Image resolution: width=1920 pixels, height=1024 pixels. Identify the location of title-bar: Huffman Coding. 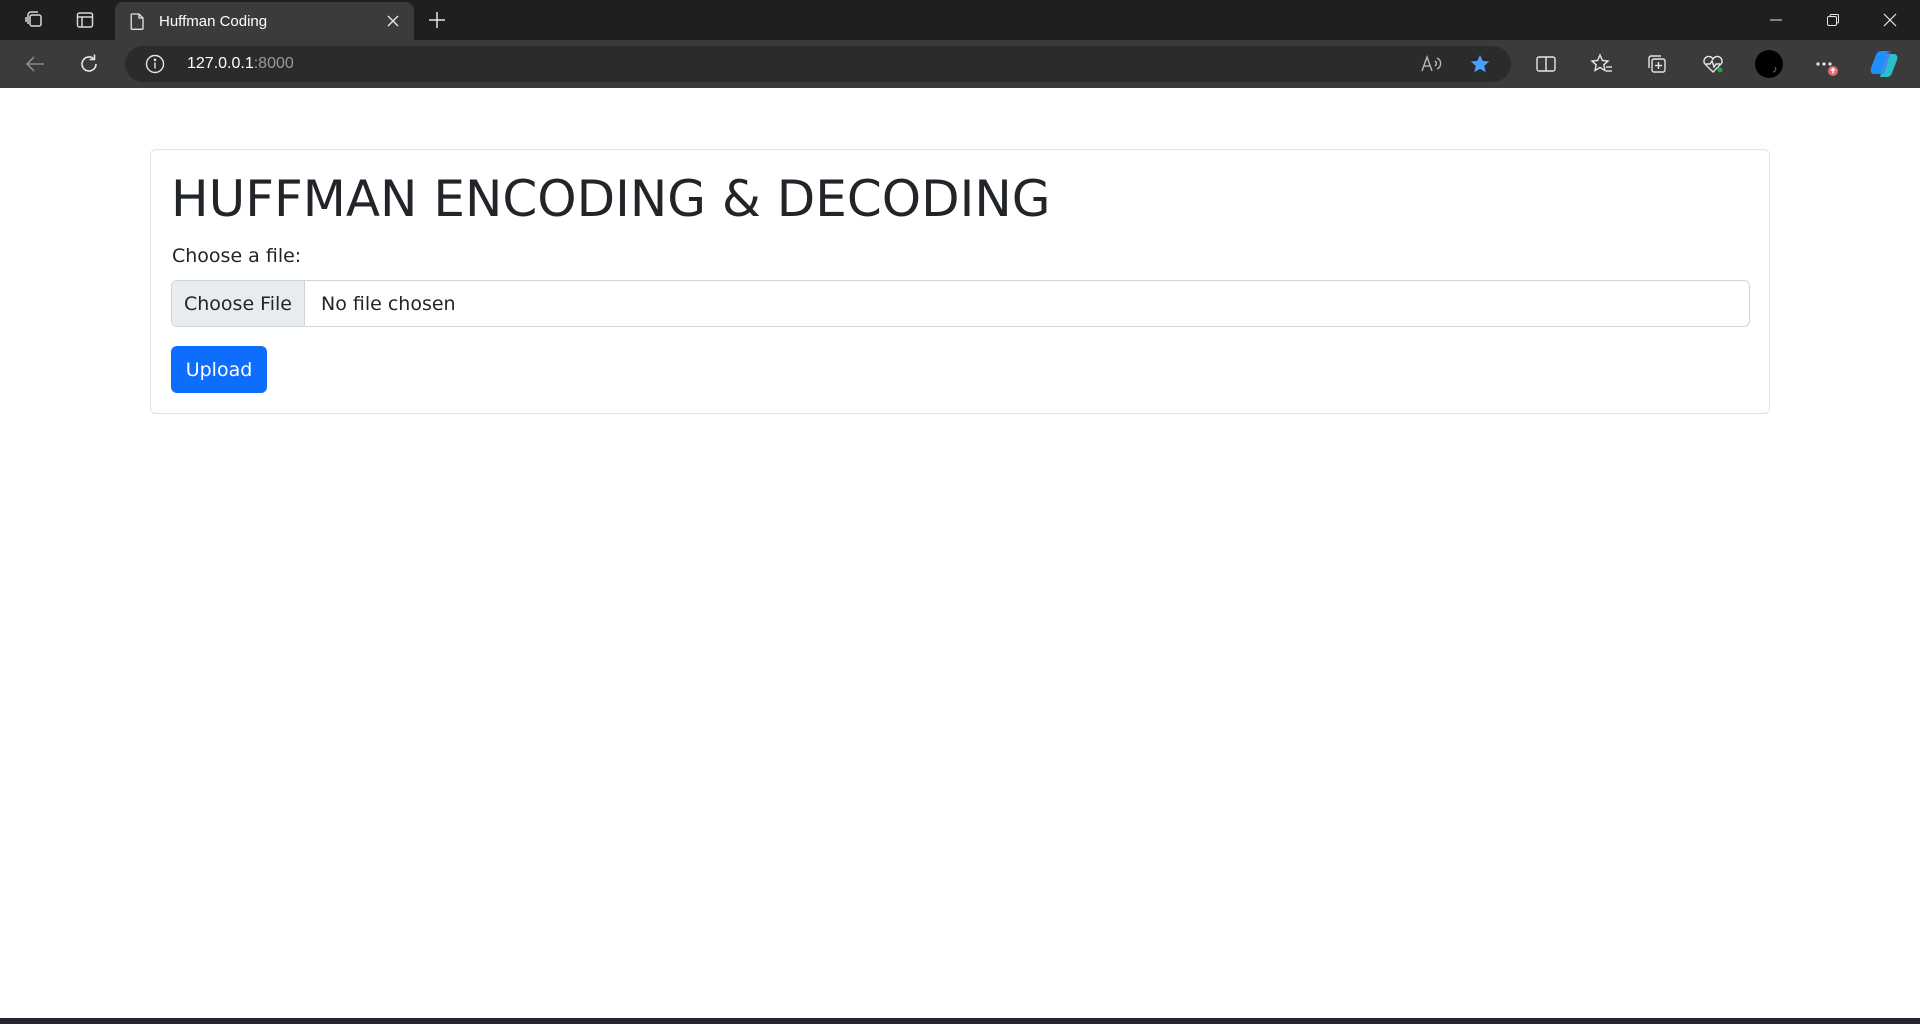
(960, 20).